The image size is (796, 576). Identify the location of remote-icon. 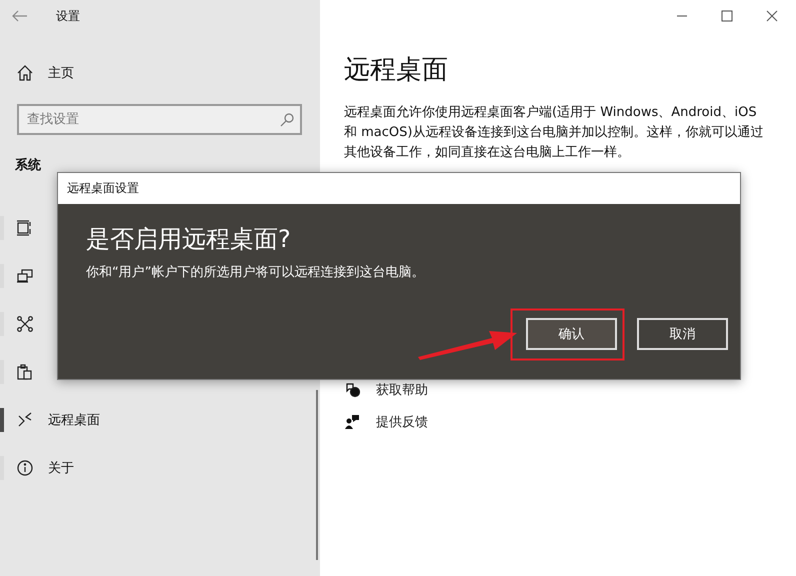
(25, 420).